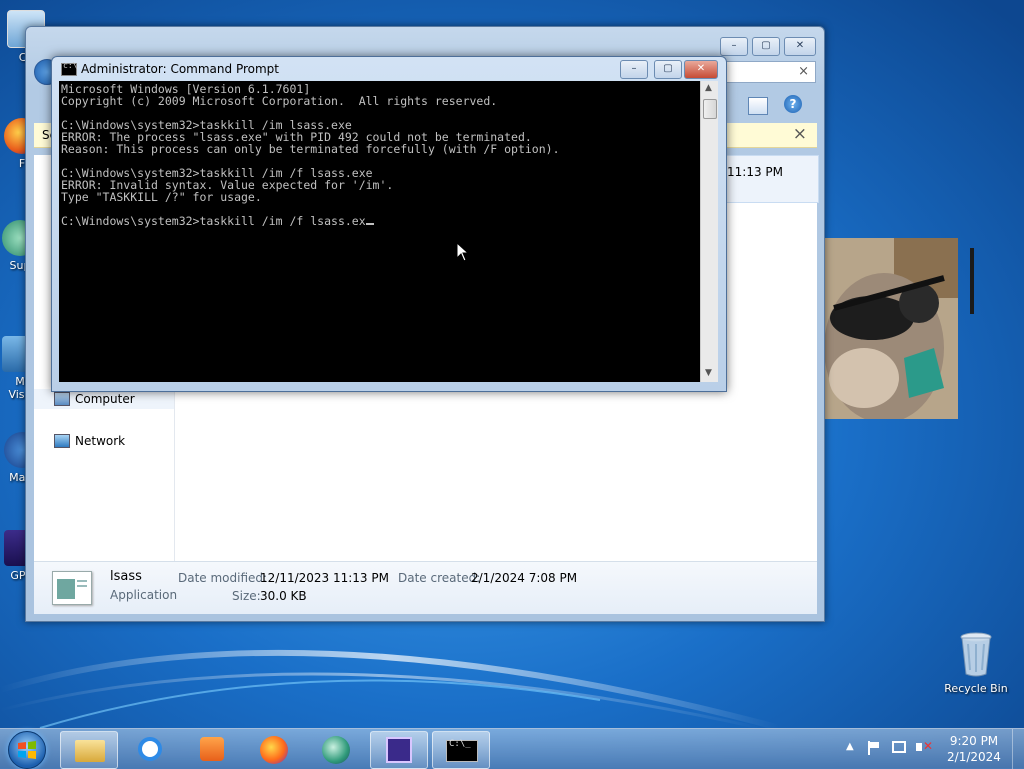 This screenshot has height=769, width=1024. What do you see at coordinates (524, 578) in the screenshot?
I see `details-created-value: 2/1/2024 7:08 PM` at bounding box center [524, 578].